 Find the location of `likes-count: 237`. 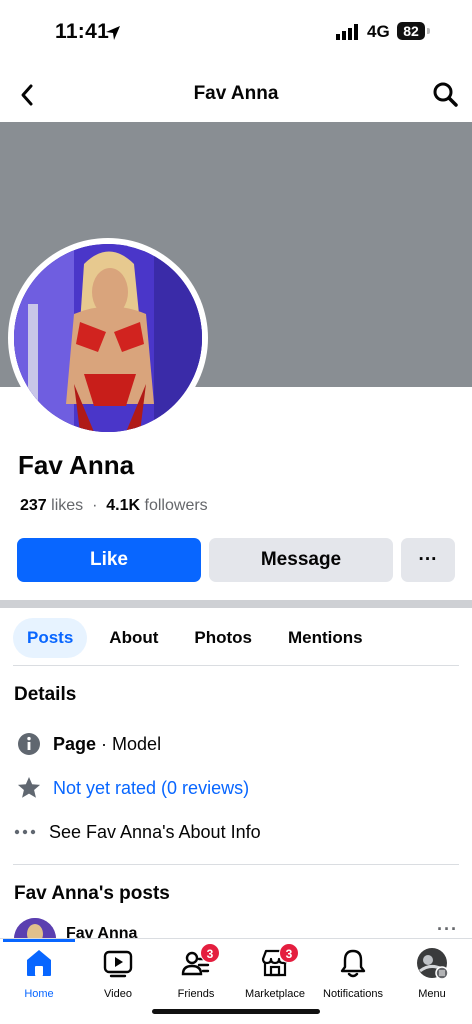

likes-count: 237 is located at coordinates (33, 505).